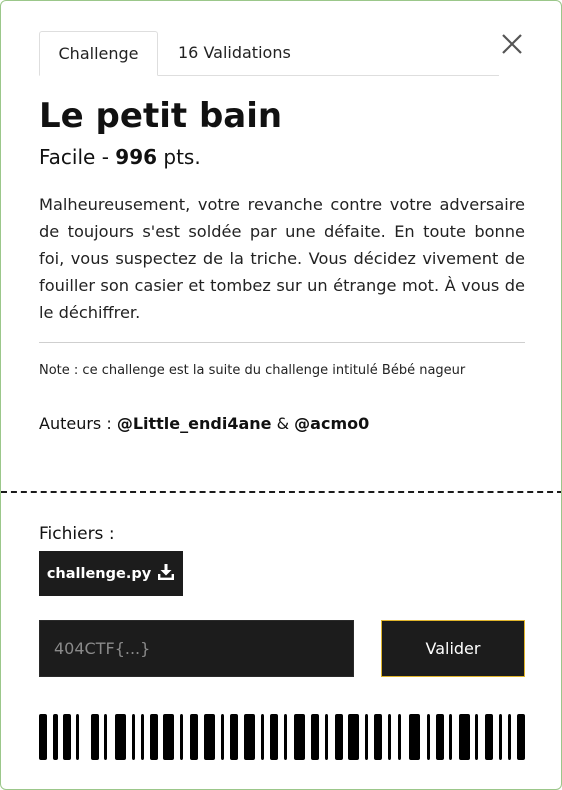 The width and height of the screenshot is (562, 790). I want to click on files-label: Fichiers :, so click(77, 534).